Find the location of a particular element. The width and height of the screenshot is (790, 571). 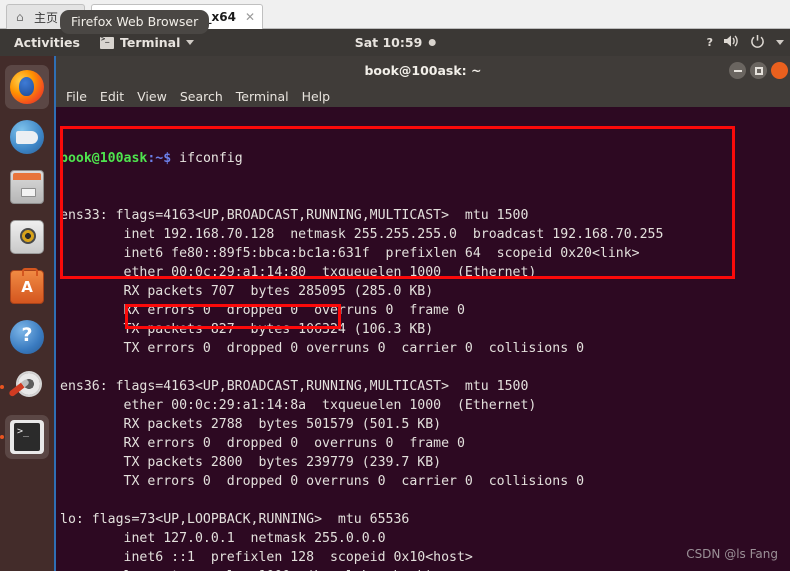

dock-item-thunderbird is located at coordinates (27, 137).